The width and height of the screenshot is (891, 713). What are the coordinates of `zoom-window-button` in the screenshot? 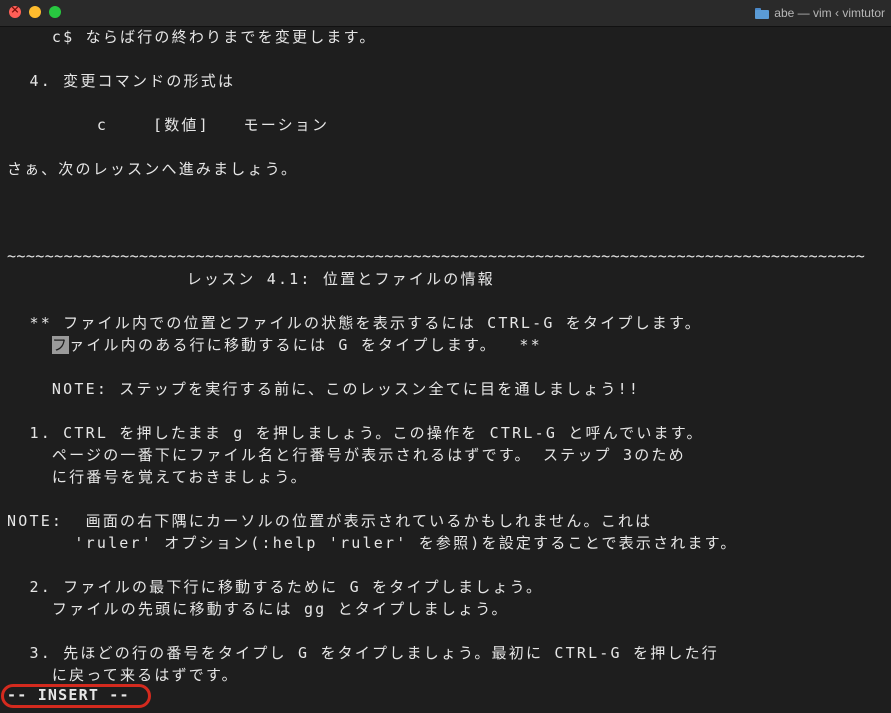 It's located at (55, 12).